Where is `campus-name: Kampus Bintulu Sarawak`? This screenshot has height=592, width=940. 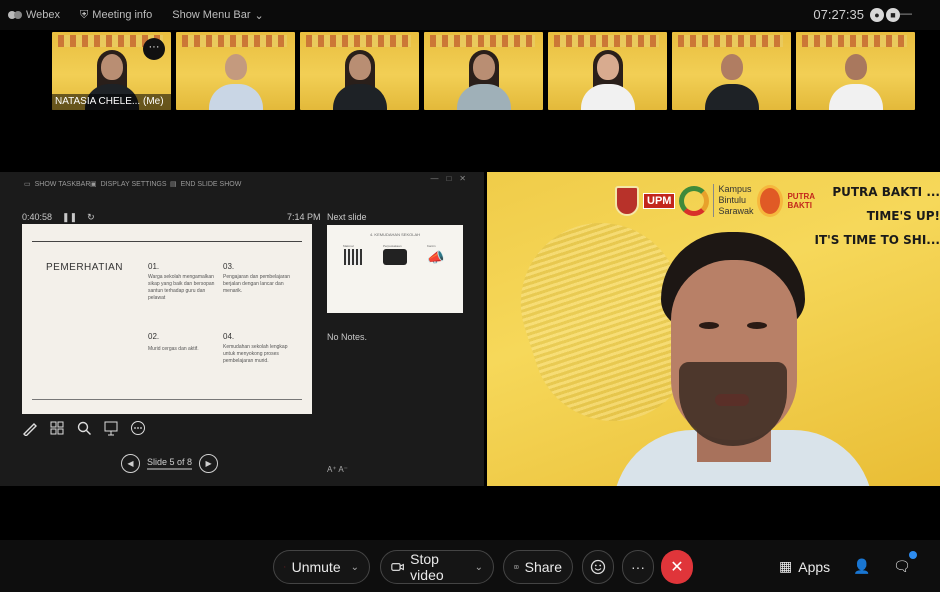
campus-name: Kampus Bintulu Sarawak is located at coordinates (733, 200).